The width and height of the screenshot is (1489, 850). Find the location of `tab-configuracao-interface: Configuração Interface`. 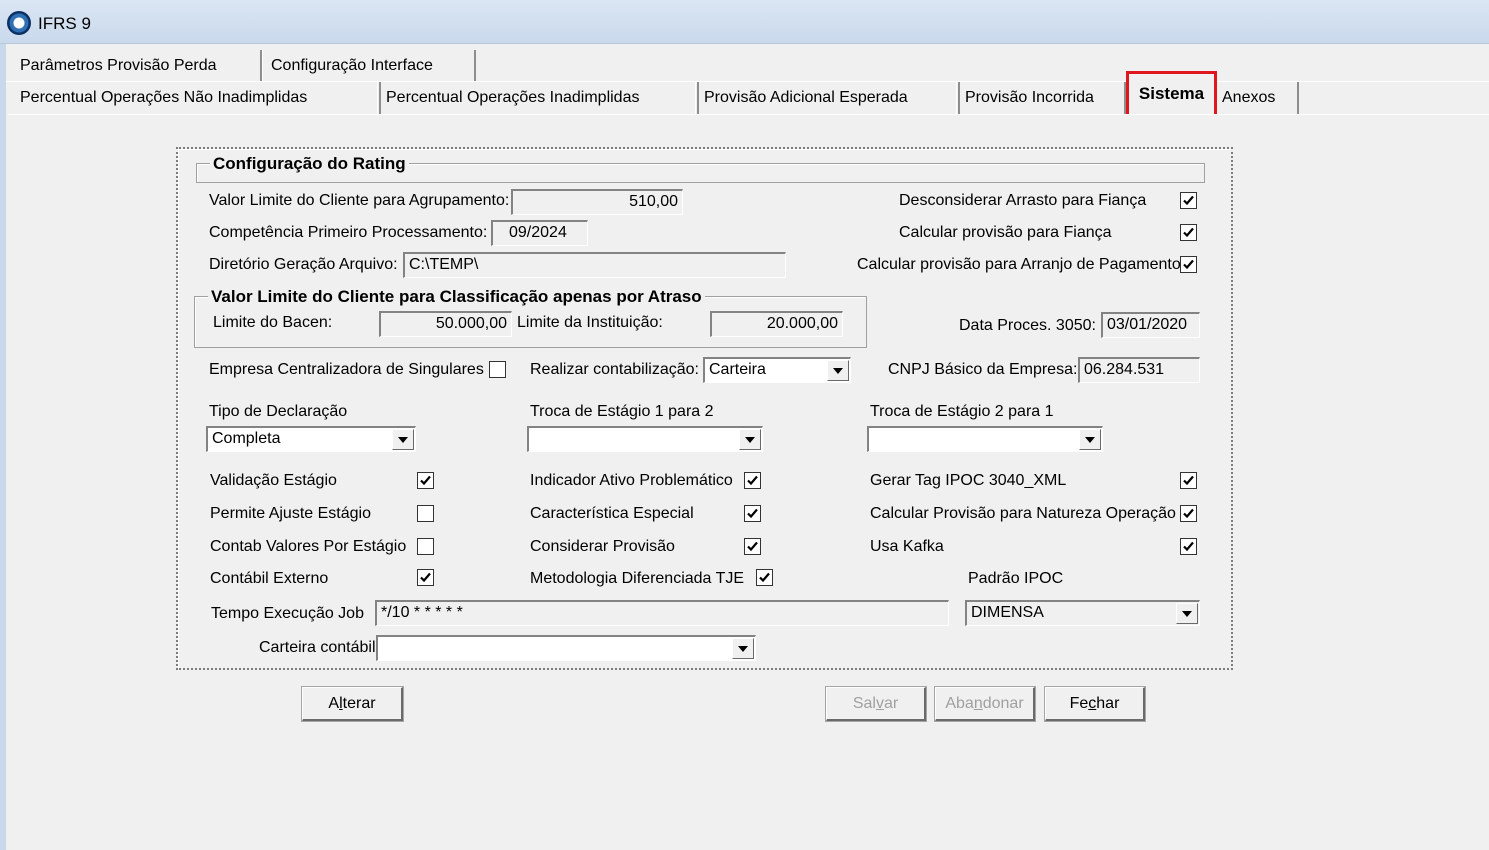

tab-configuracao-interface: Configuração Interface is located at coordinates (369, 65).